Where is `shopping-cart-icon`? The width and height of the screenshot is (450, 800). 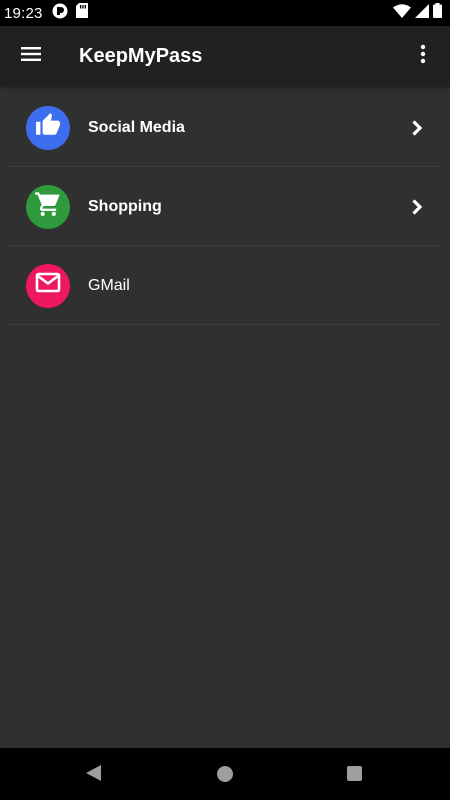 shopping-cart-icon is located at coordinates (48, 206).